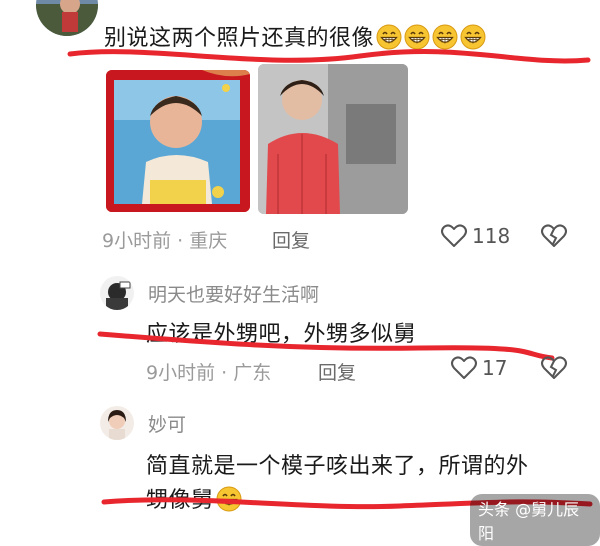 This screenshot has width=600, height=546. Describe the element at coordinates (233, 293) in the screenshot. I see `comment-username: 明天也要好好生活啊` at that location.